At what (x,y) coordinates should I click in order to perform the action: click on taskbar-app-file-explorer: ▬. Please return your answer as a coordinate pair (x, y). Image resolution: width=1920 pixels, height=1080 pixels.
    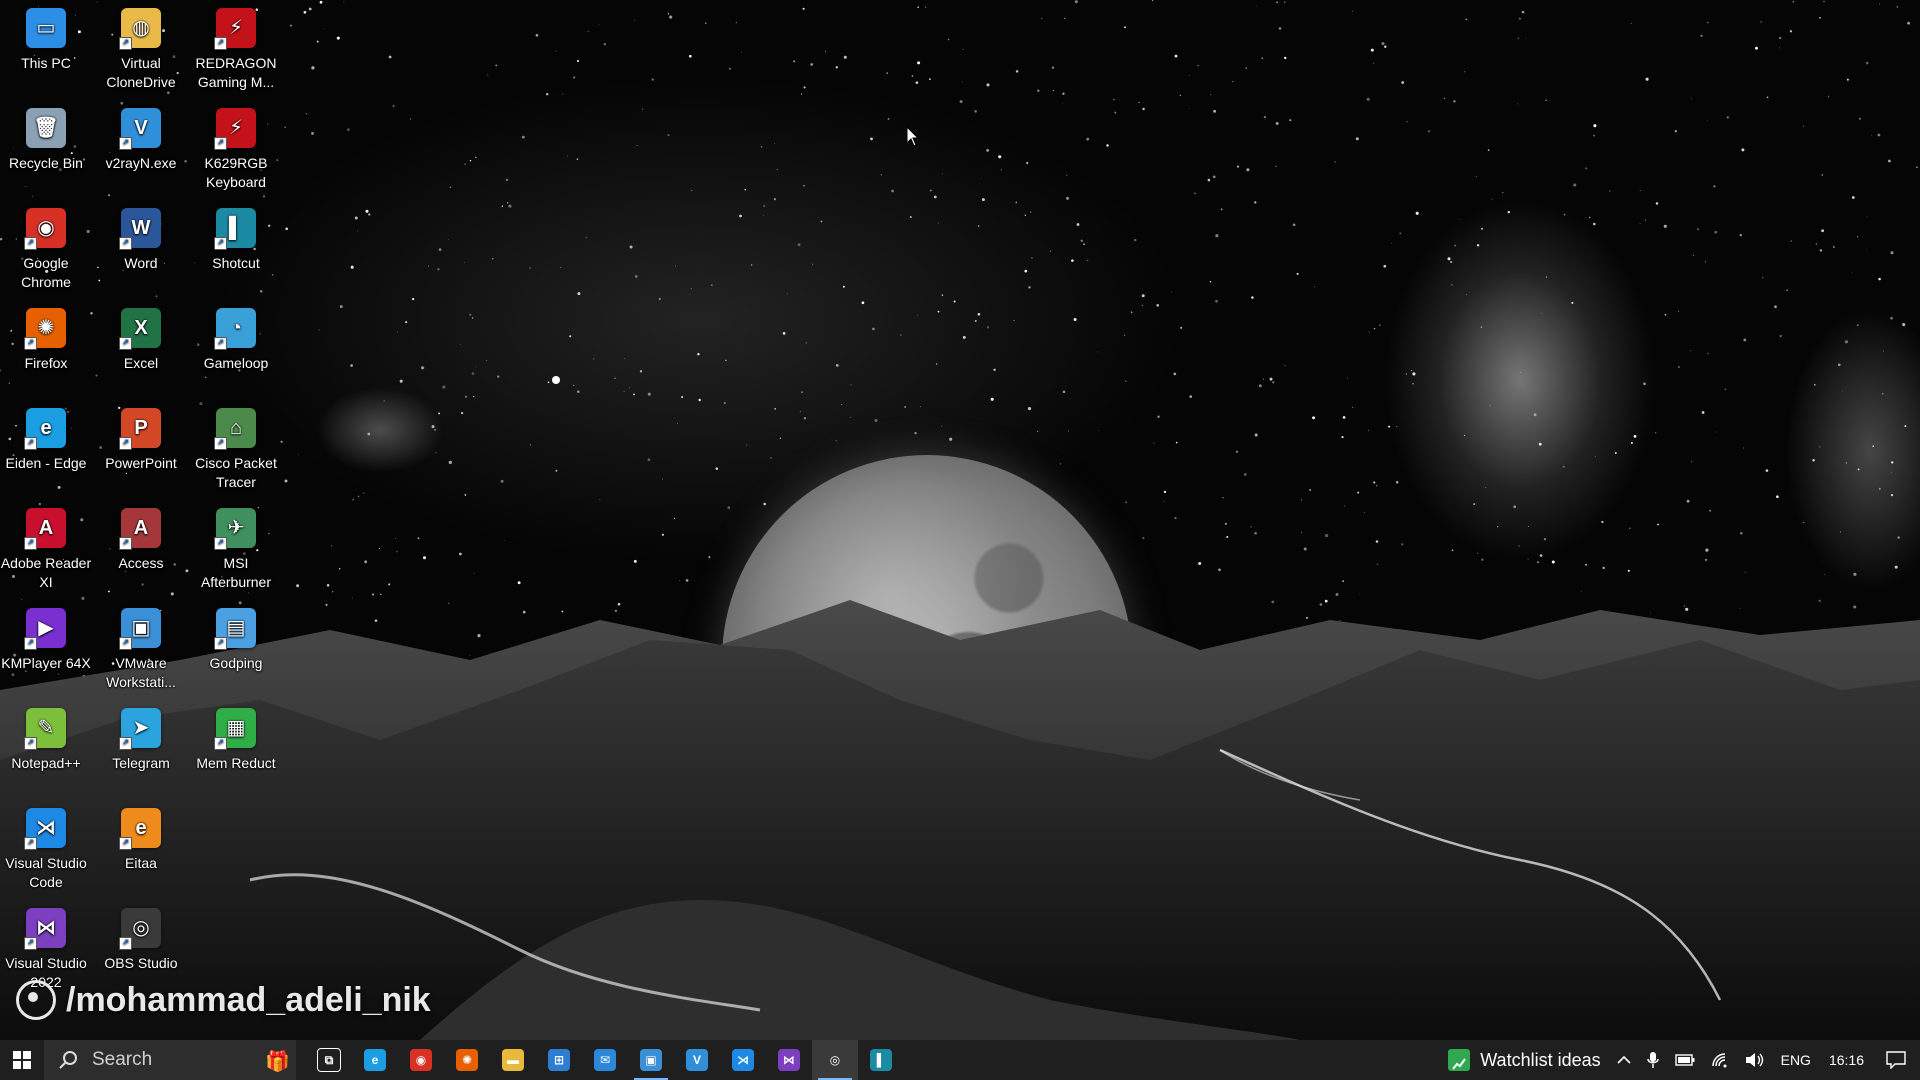
    Looking at the image, I should click on (513, 1060).